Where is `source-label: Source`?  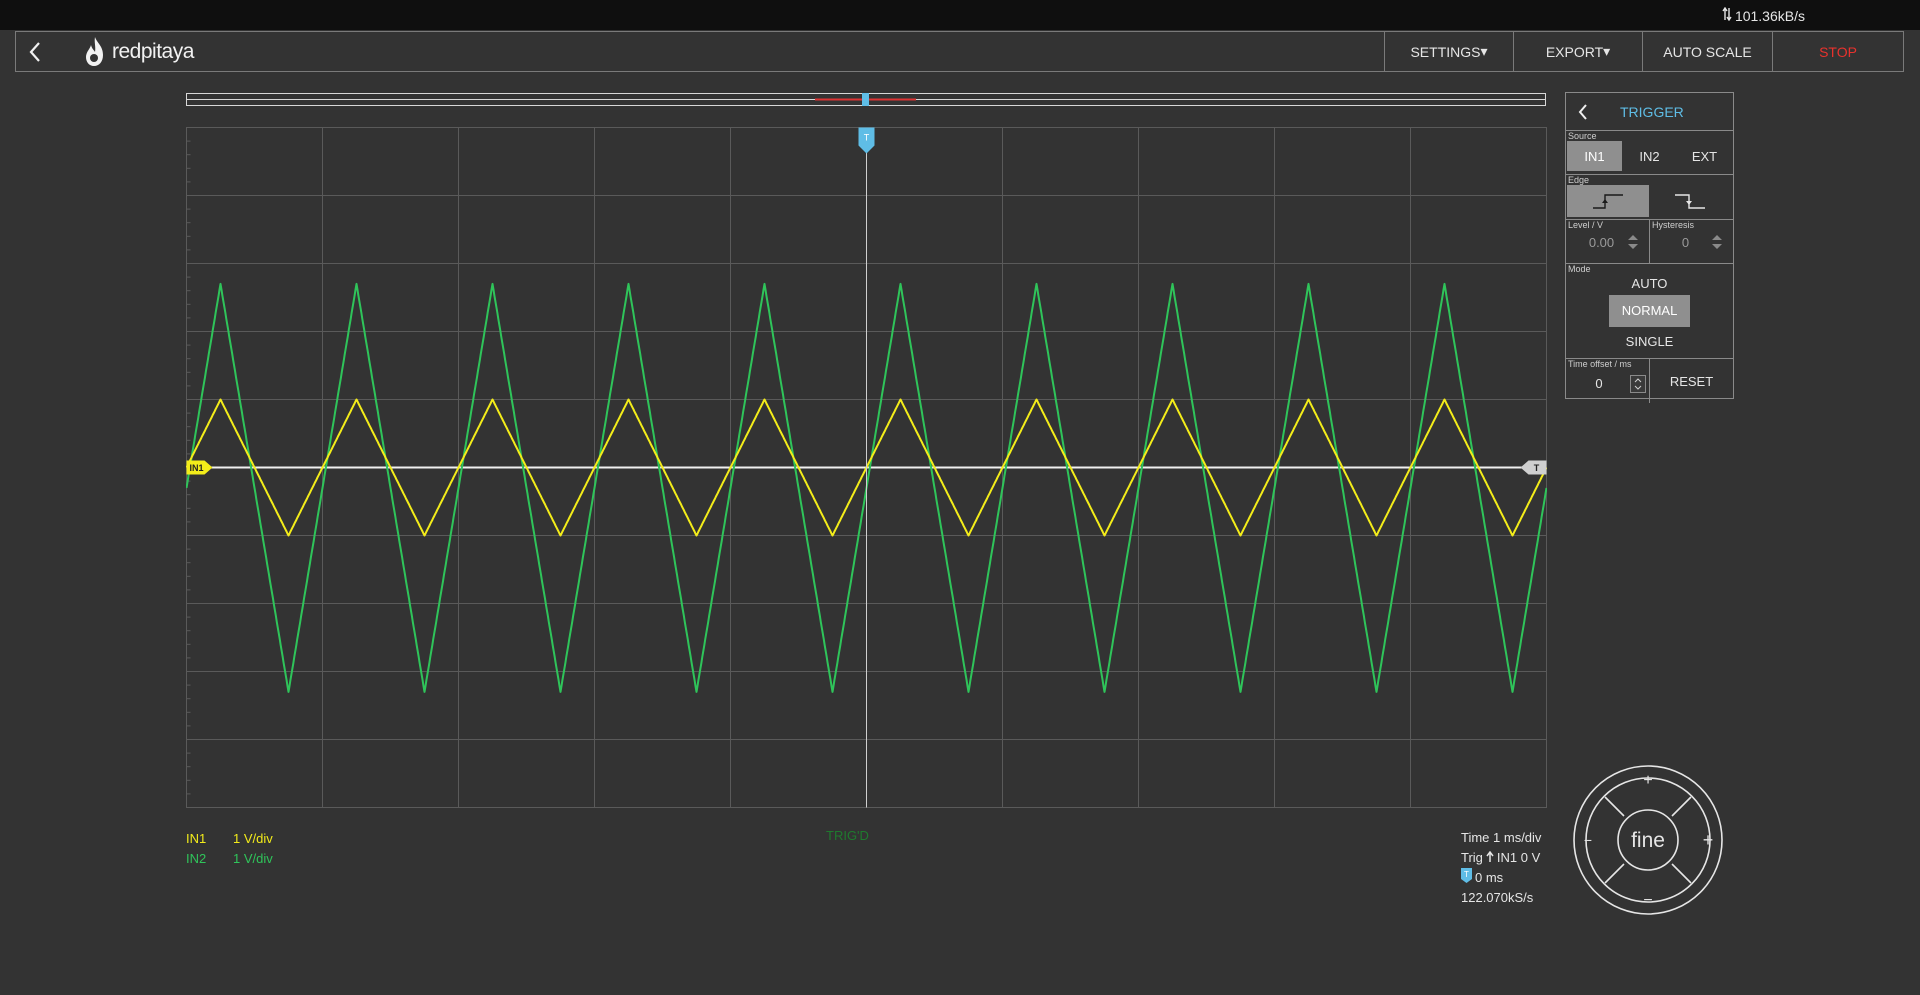 source-label: Source is located at coordinates (1582, 136).